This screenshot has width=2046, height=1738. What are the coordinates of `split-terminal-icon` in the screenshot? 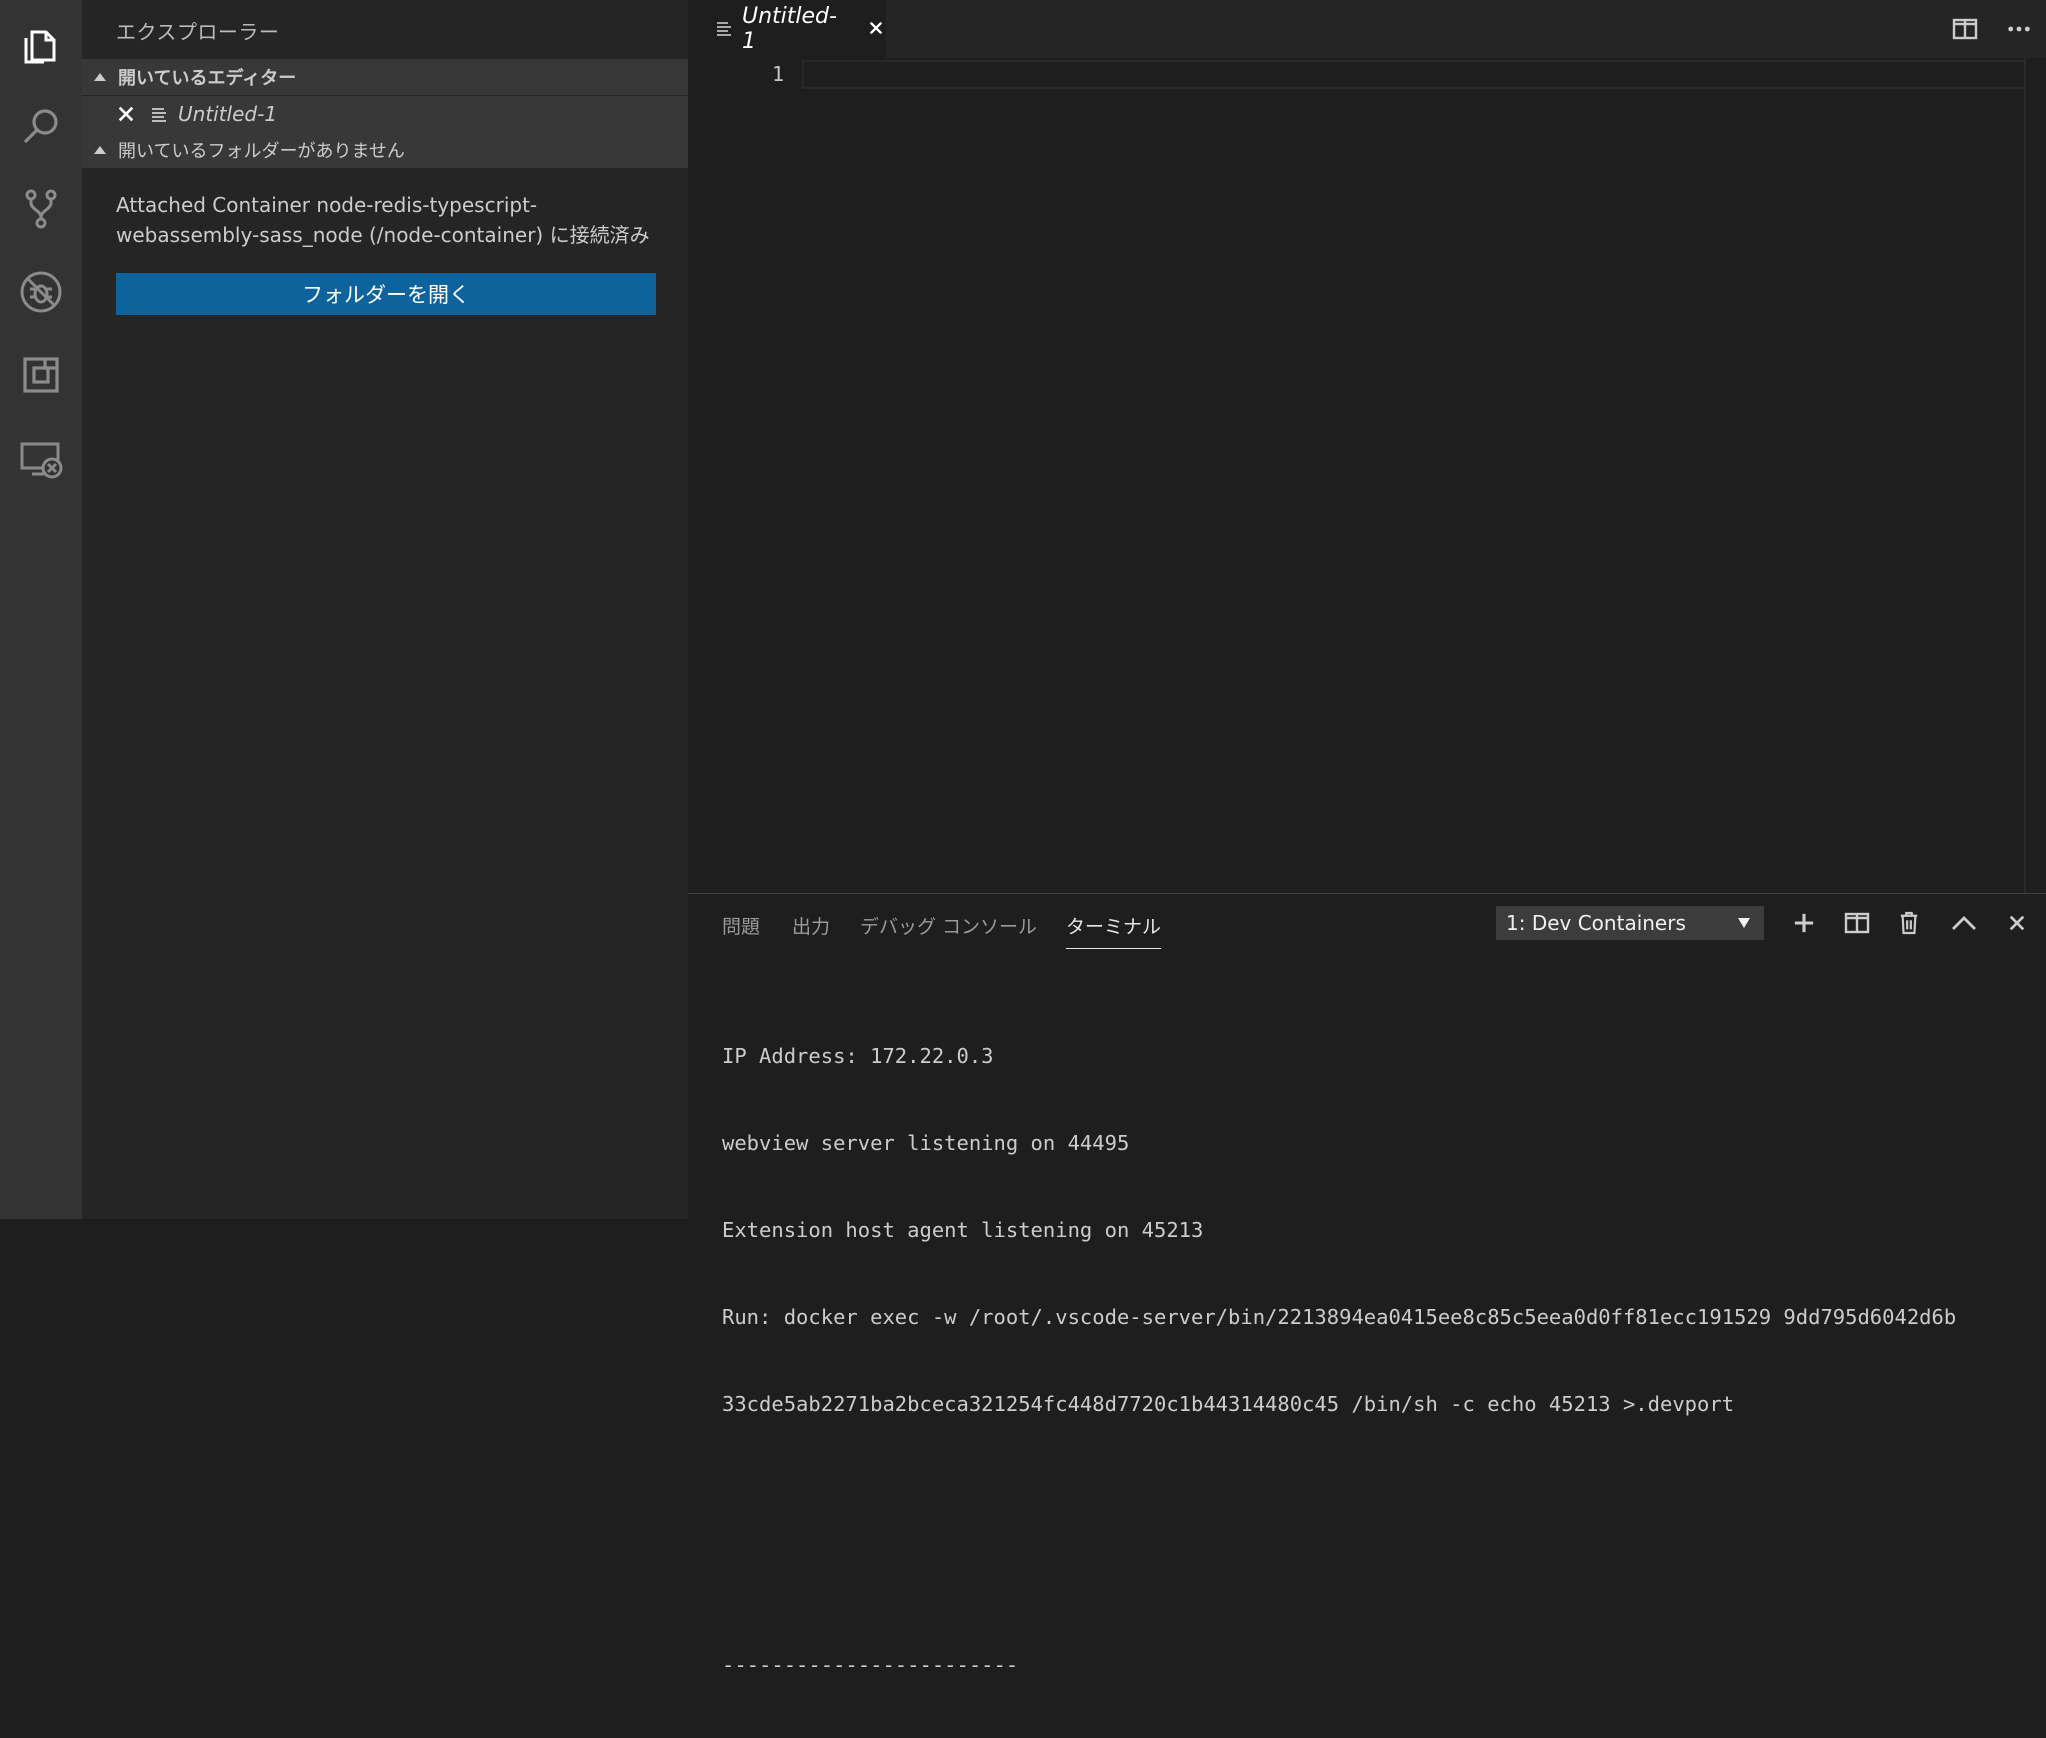 It's located at (1857, 923).